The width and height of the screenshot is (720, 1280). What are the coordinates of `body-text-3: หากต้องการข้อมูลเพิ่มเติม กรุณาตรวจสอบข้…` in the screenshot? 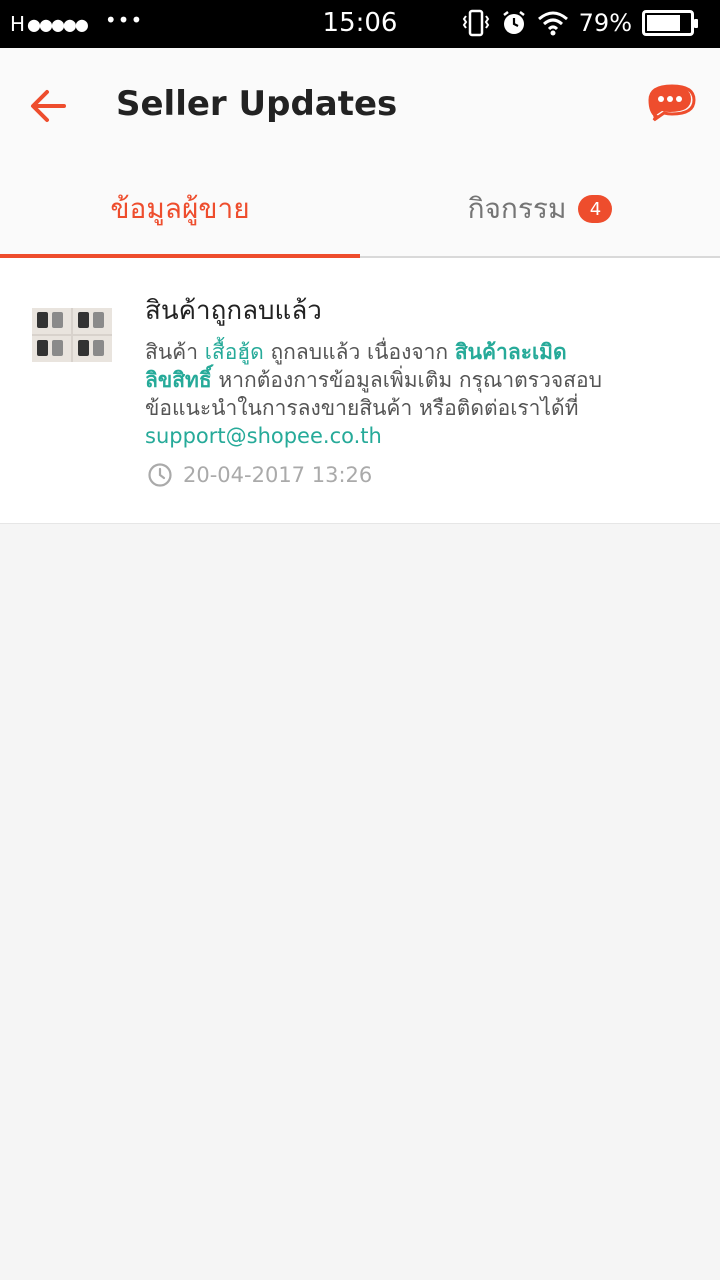 It's located at (373, 394).